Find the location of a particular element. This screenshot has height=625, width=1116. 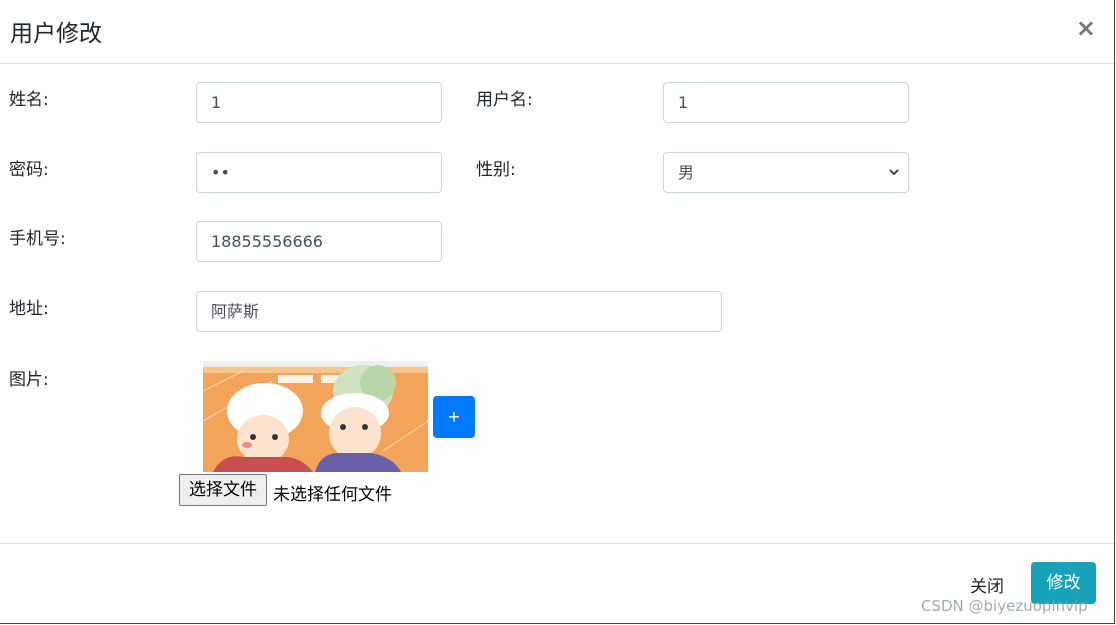

watermark: CSDN @biyezuopinvip is located at coordinates (1004, 606).